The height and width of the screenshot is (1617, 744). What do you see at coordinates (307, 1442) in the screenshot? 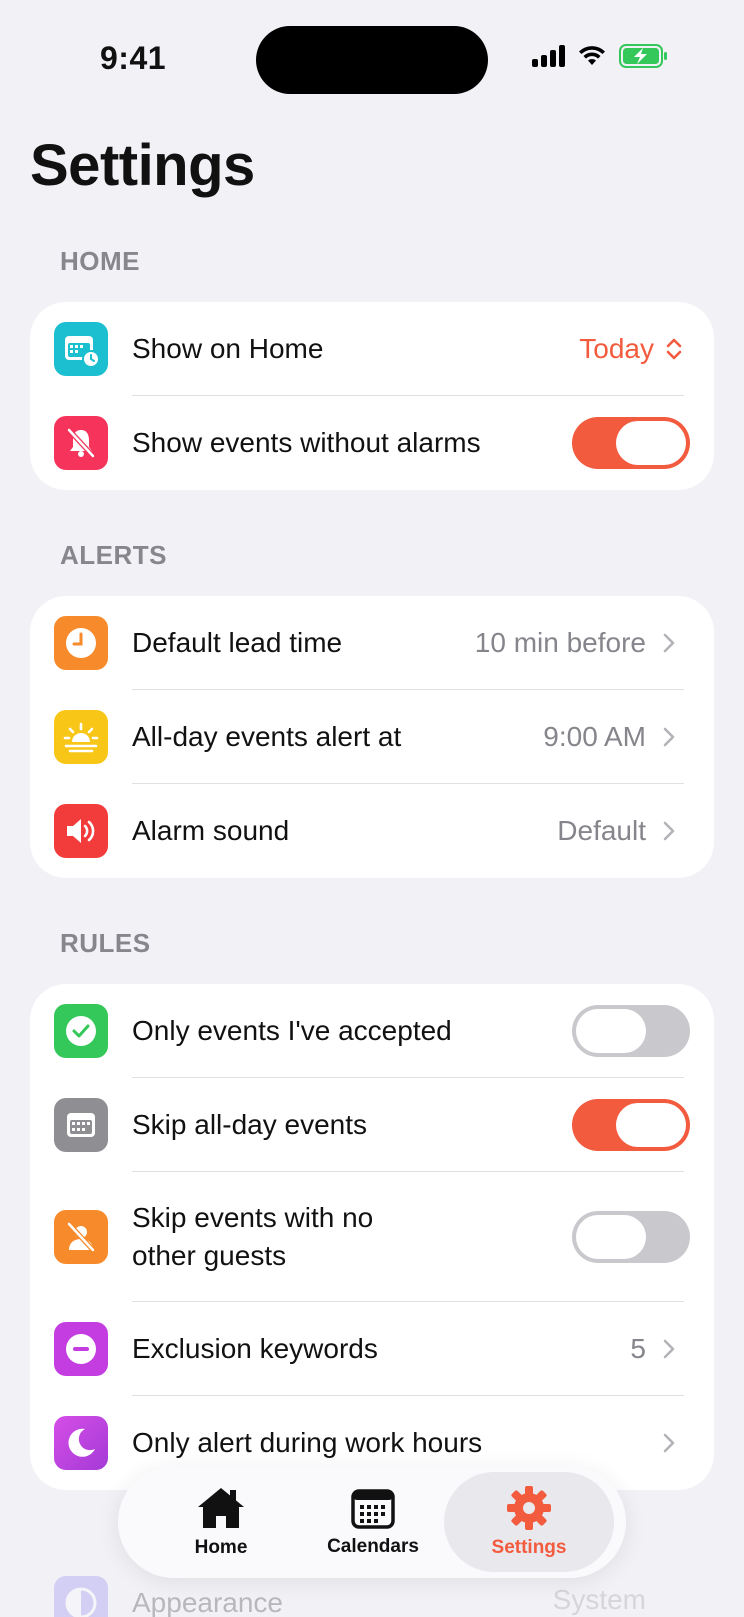
I see `work-hours-label: Only alert during work hours` at bounding box center [307, 1442].